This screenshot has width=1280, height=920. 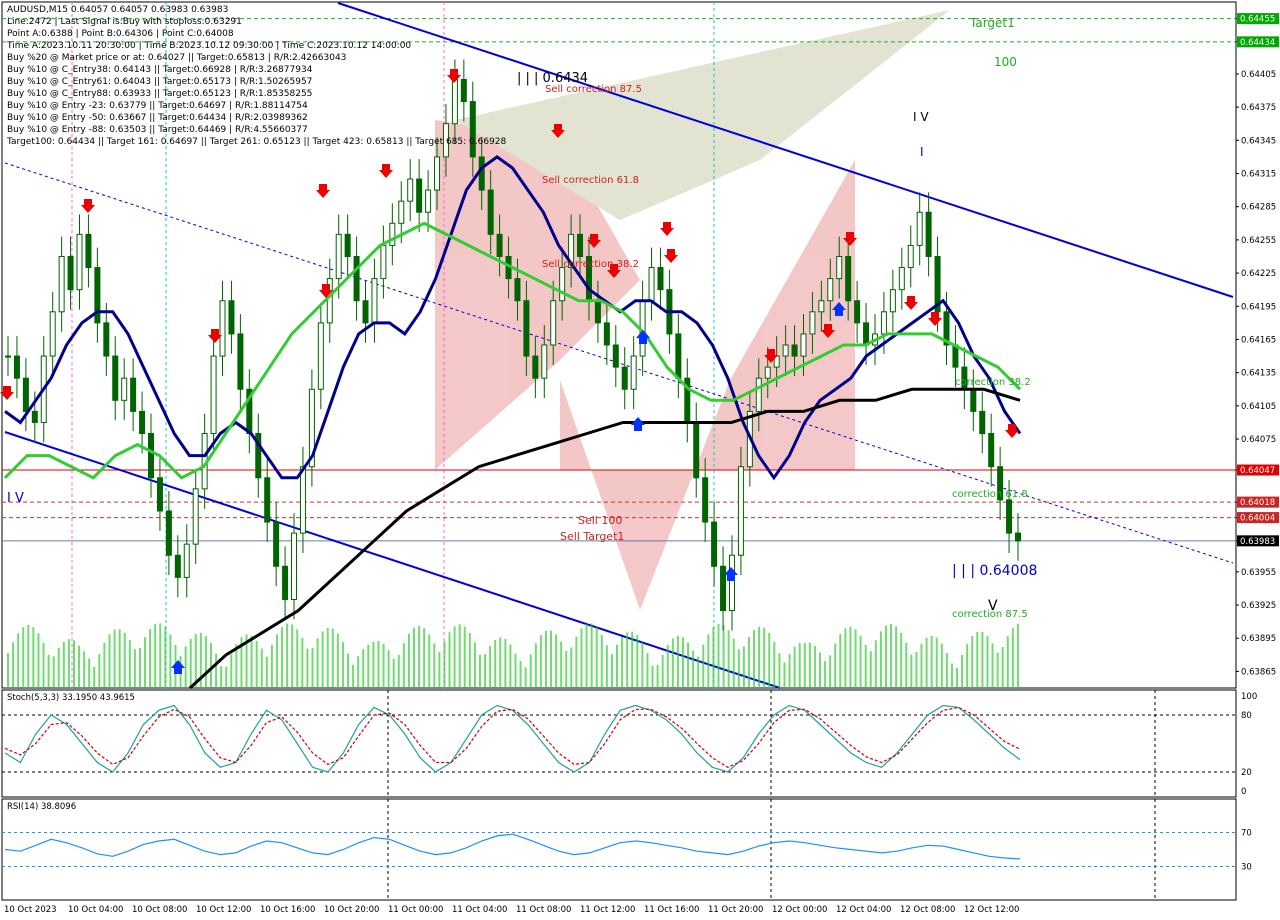 What do you see at coordinates (1258, 440) in the screenshot?
I see `y-tick-label: 0.64075` at bounding box center [1258, 440].